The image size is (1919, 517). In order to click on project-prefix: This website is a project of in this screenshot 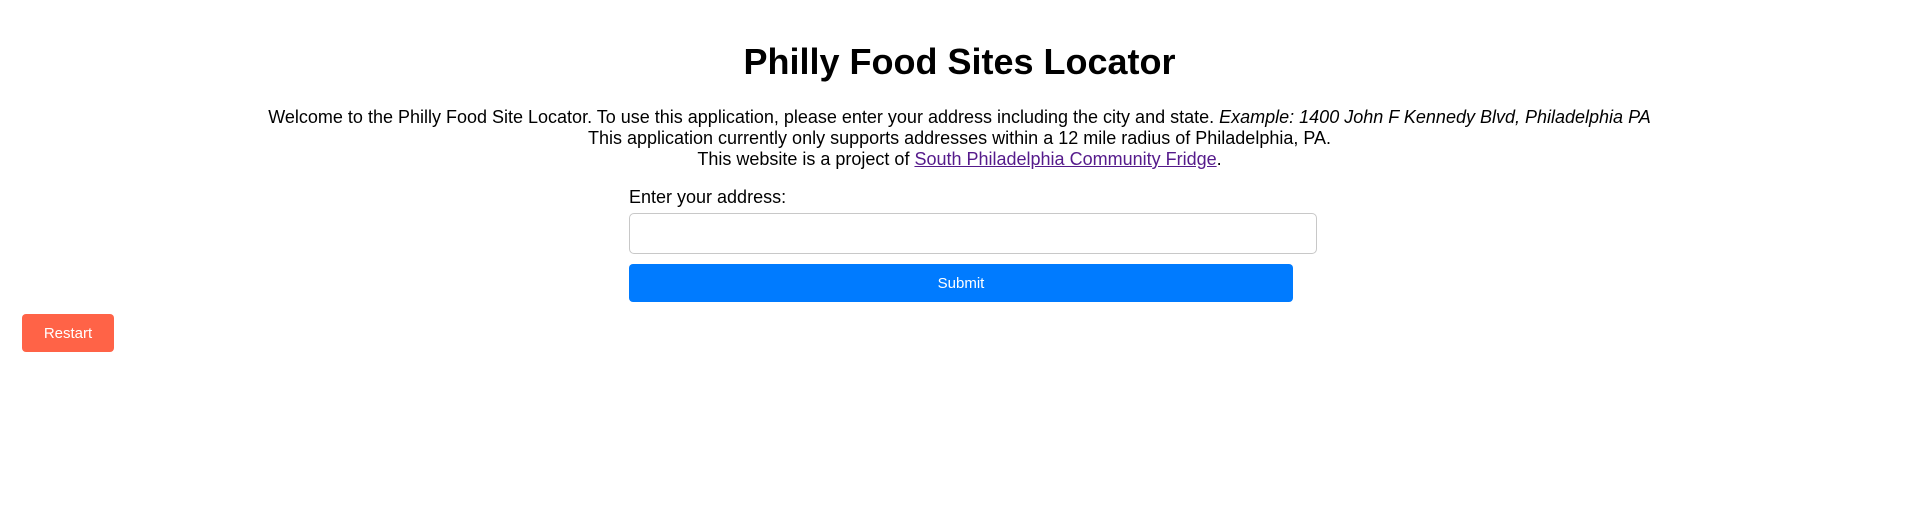, I will do `click(806, 159)`.